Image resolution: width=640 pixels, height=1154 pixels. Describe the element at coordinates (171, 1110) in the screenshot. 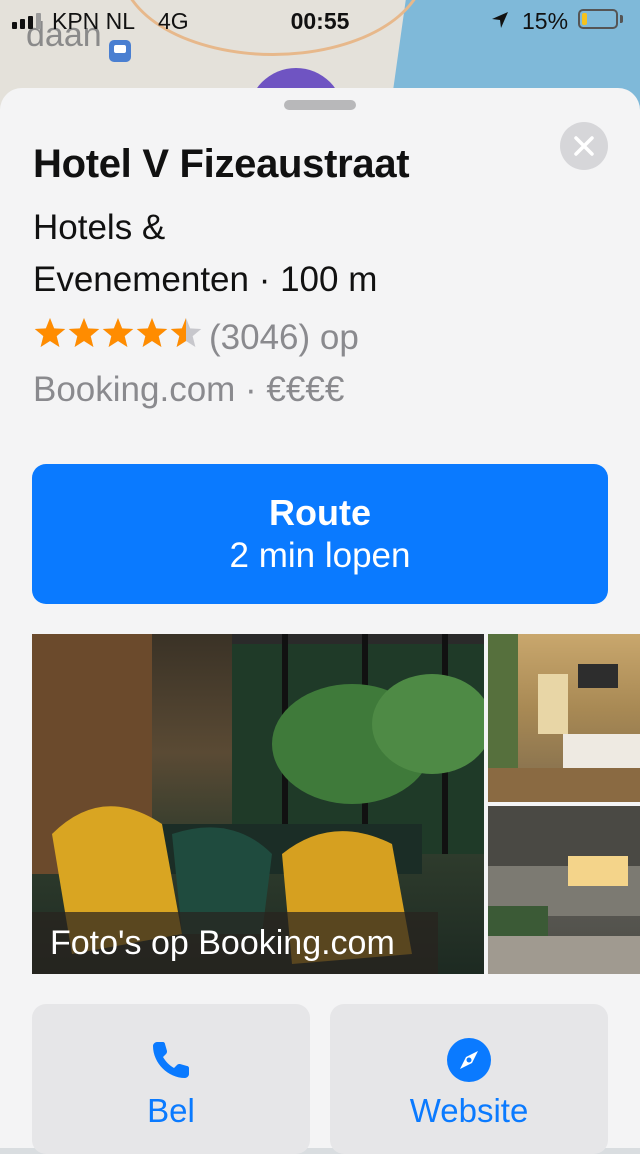

I see `call-label: Bel` at that location.